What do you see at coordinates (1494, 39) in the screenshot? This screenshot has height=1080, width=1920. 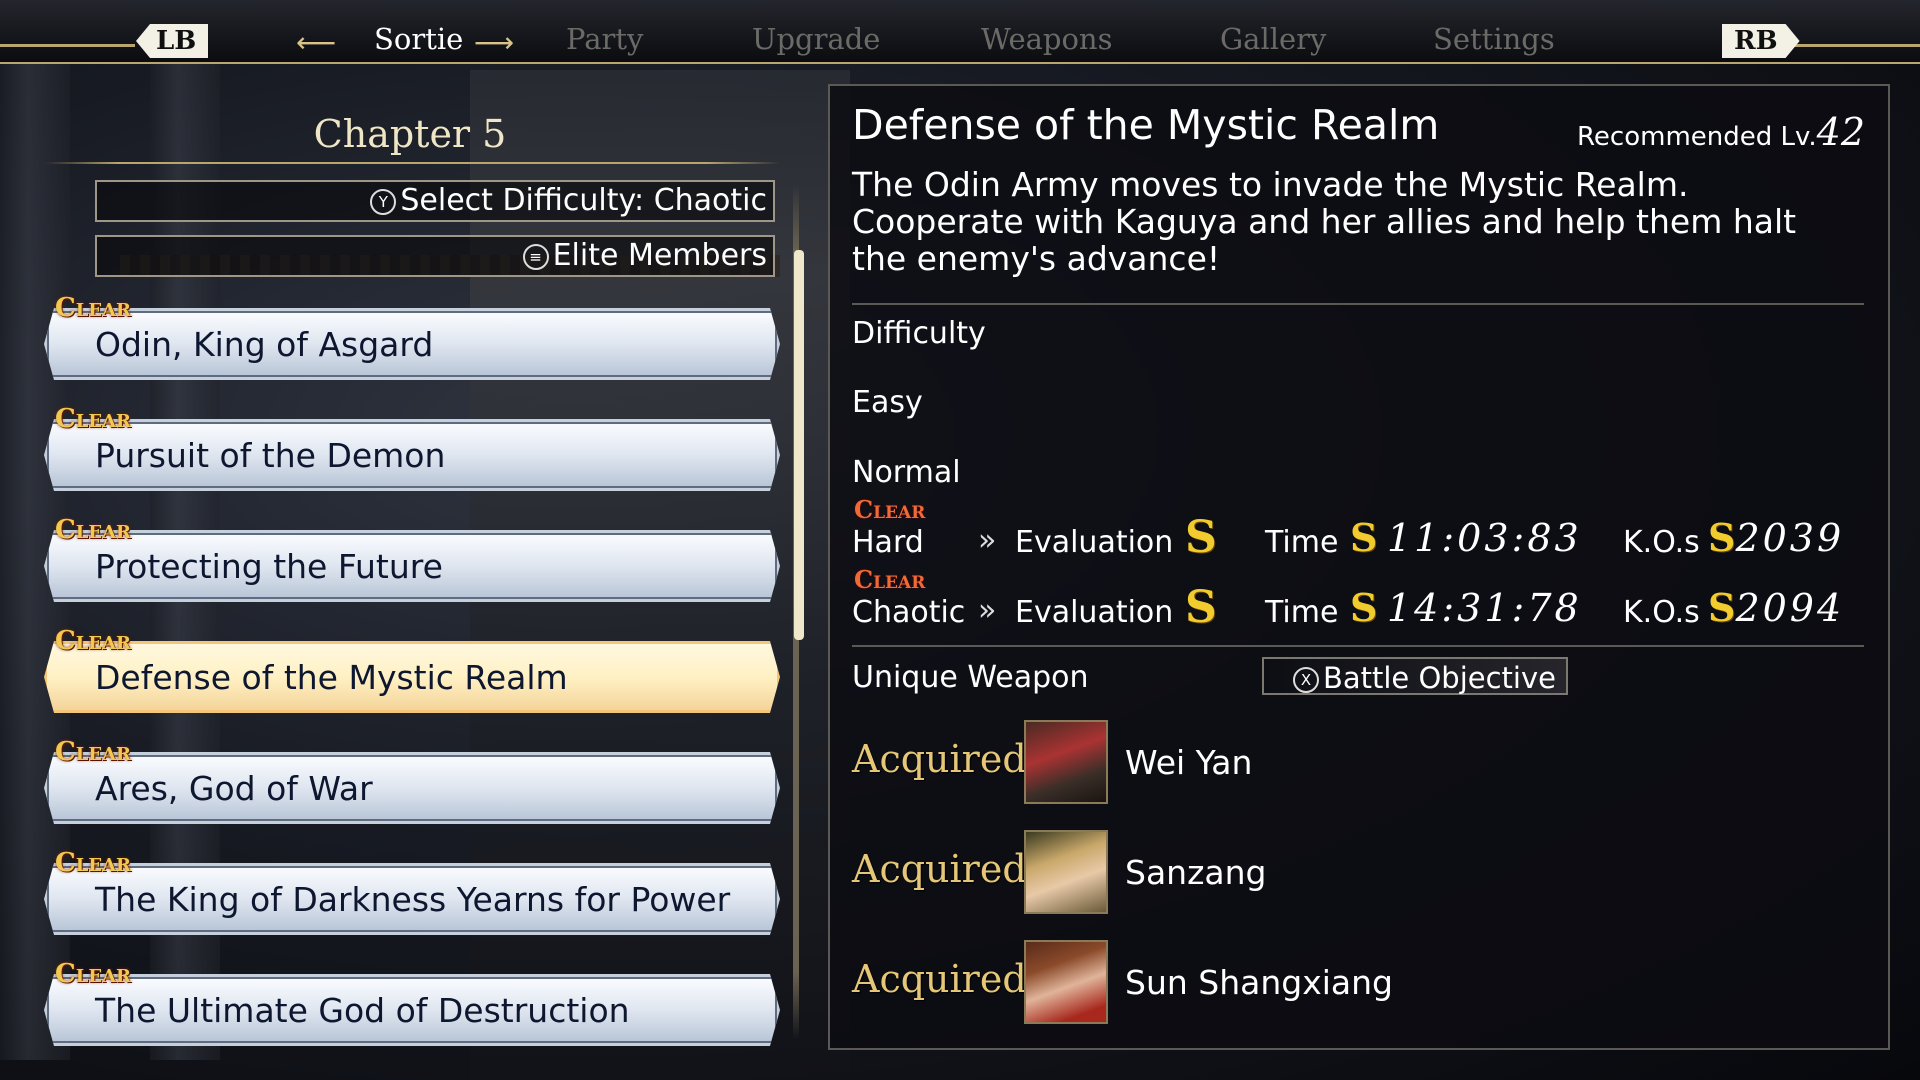 I see `tab-settings: Settings` at bounding box center [1494, 39].